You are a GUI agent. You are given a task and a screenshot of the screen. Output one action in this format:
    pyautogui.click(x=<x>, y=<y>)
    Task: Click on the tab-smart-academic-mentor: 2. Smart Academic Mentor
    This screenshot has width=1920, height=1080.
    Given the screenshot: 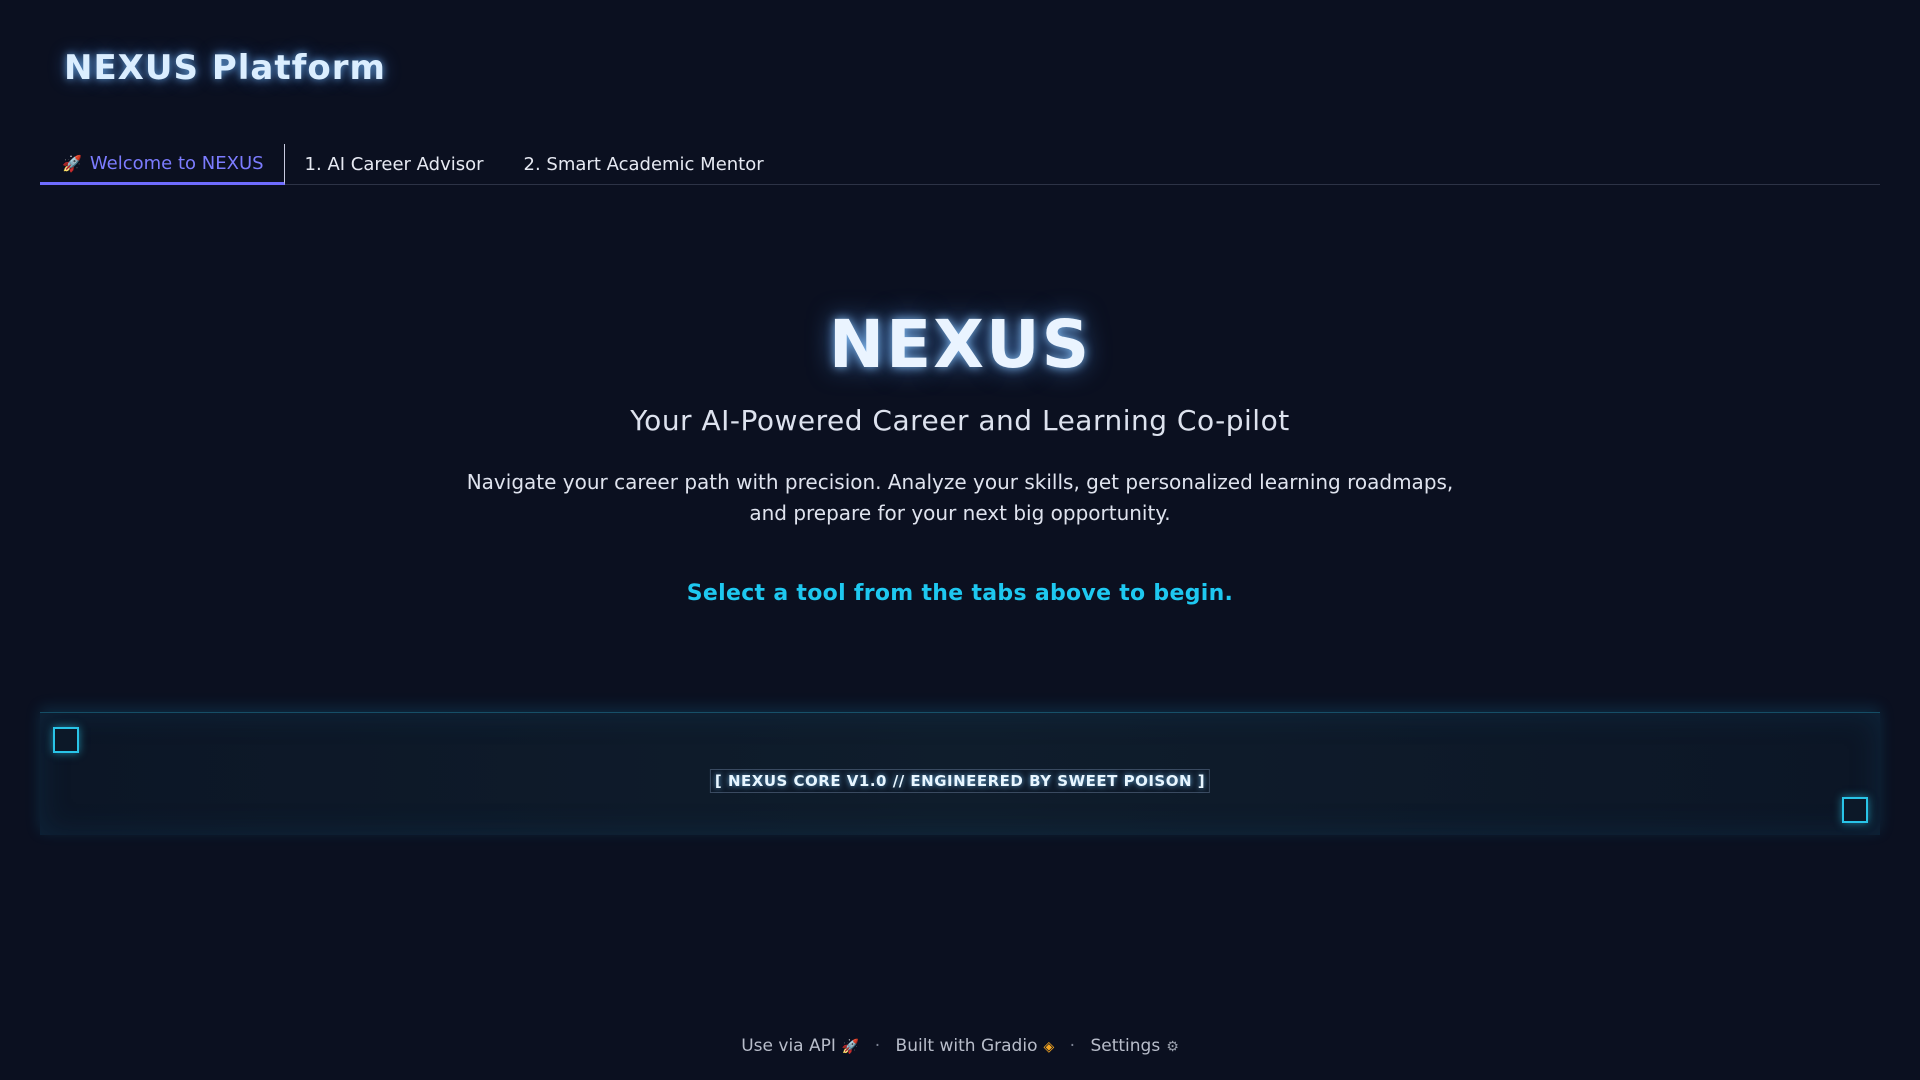 What is the action you would take?
    pyautogui.click(x=644, y=164)
    